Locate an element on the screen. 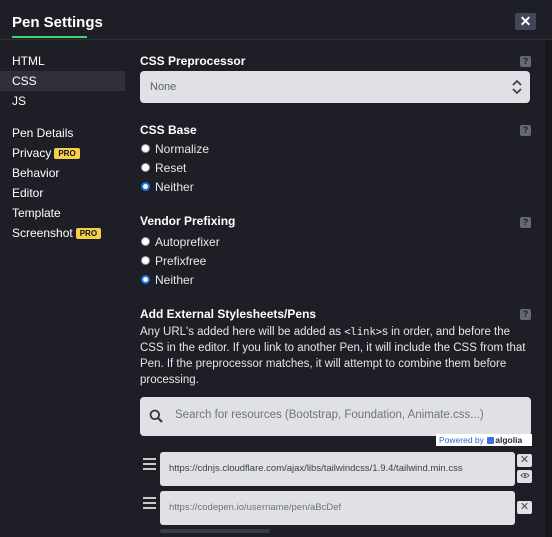  external-help-icon: ? is located at coordinates (525, 314).